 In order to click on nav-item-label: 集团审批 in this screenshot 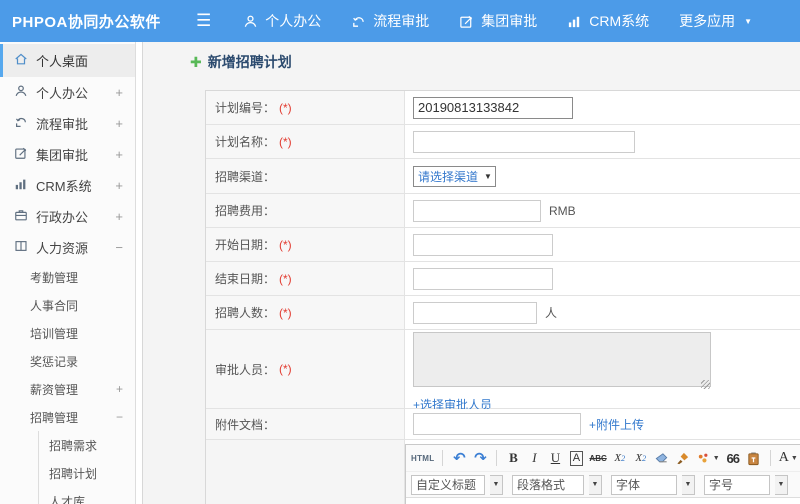, I will do `click(509, 21)`.